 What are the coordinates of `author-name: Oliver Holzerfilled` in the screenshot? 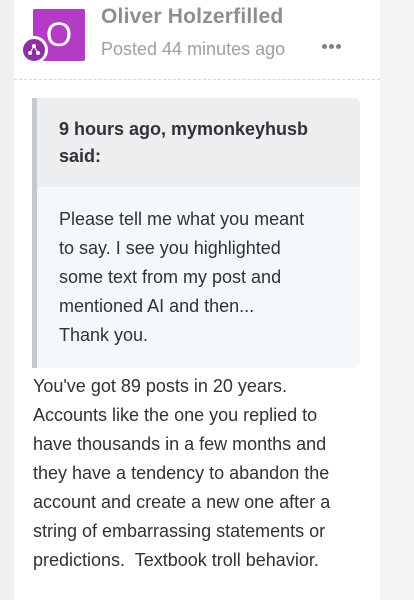 It's located at (192, 17).